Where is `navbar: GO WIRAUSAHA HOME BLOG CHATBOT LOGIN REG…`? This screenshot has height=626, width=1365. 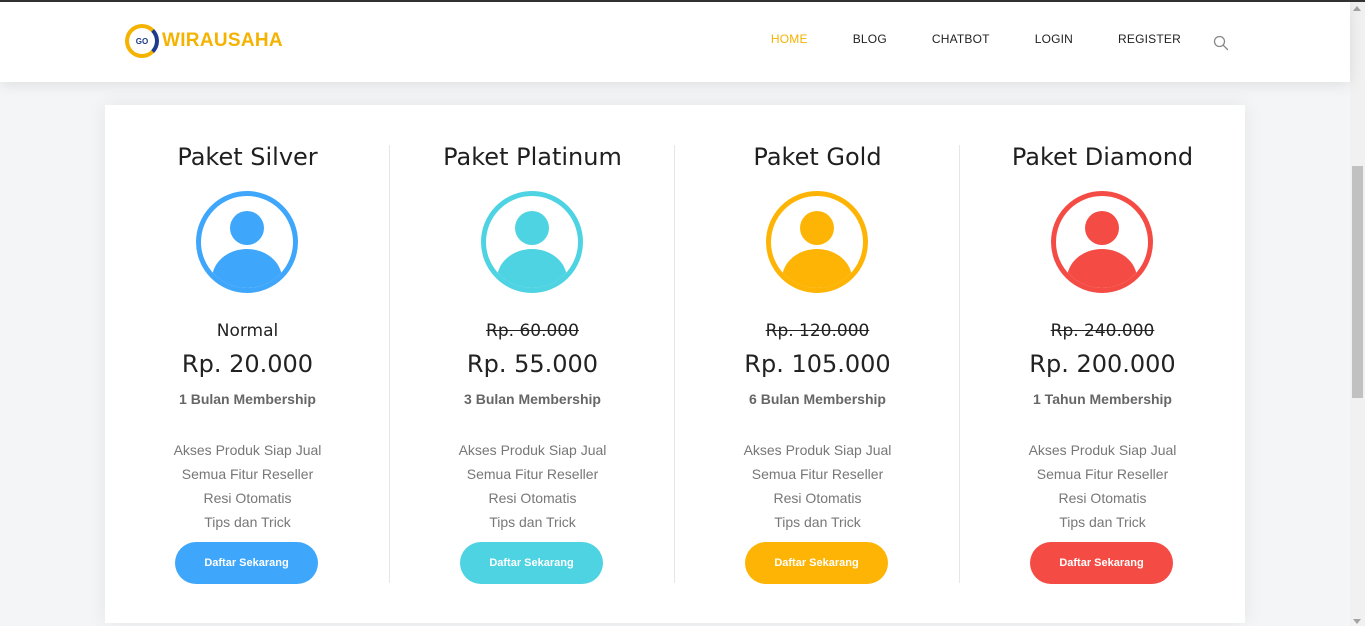 navbar: GO WIRAUSAHA HOME BLOG CHATBOT LOGIN REG… is located at coordinates (675, 42).